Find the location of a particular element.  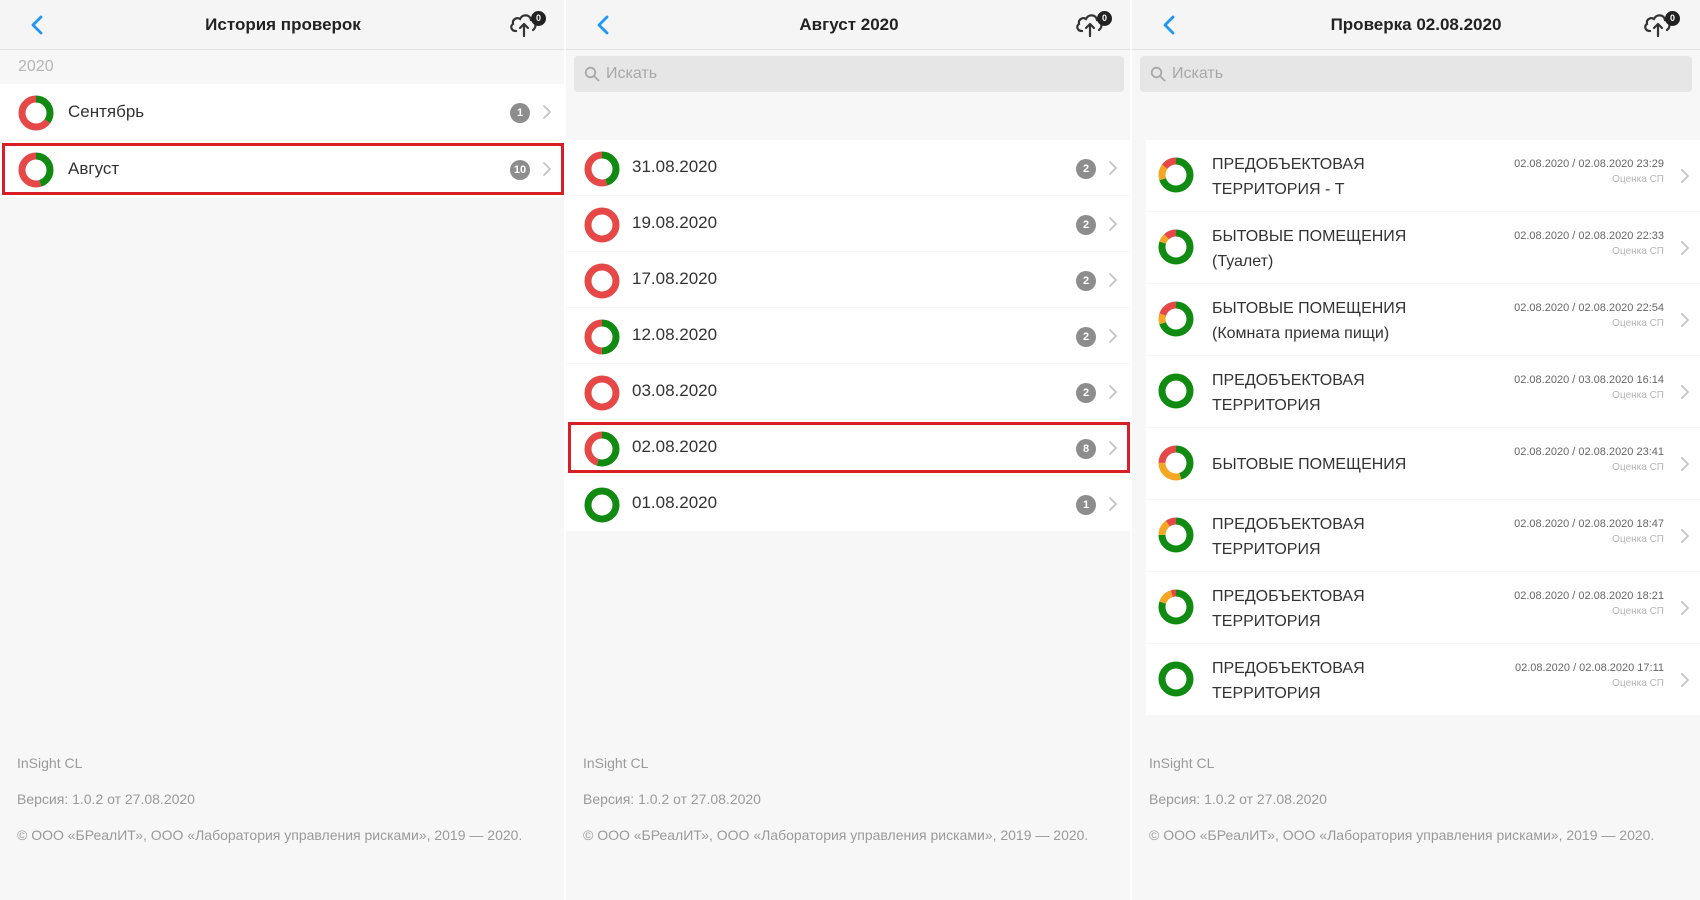

date-label: 01.08.2020 is located at coordinates (675, 502).